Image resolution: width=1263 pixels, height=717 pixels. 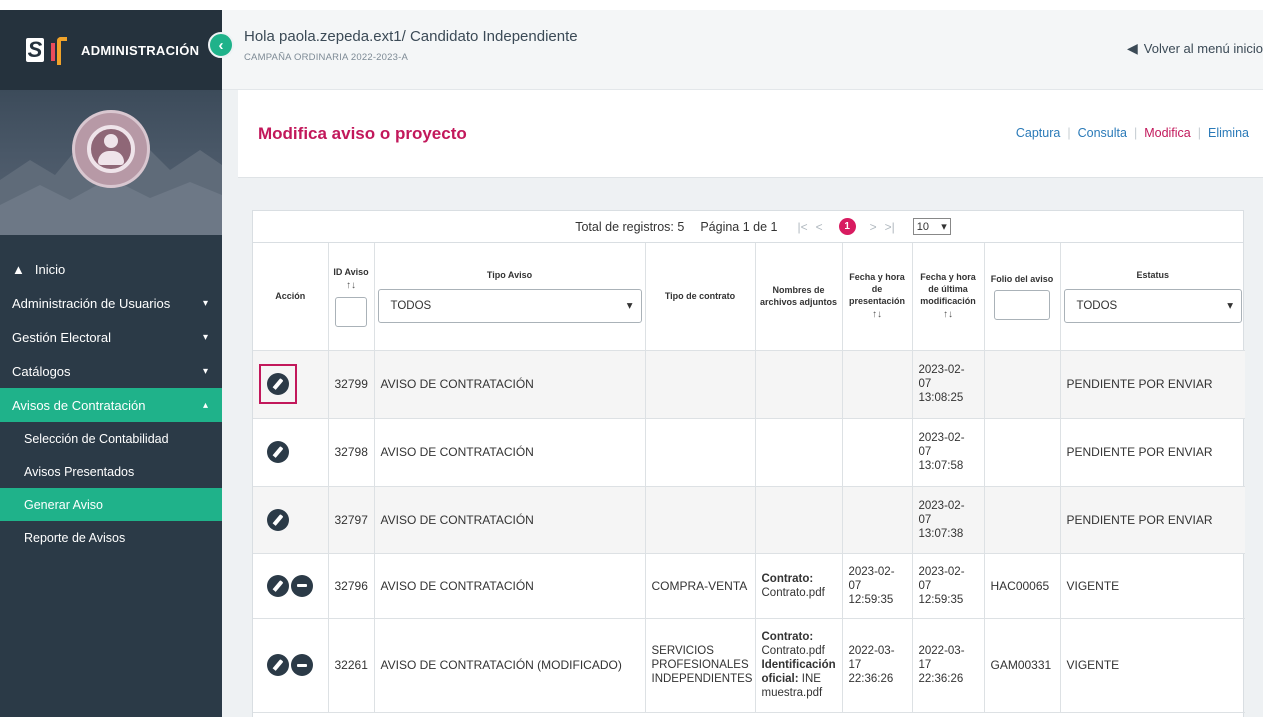 What do you see at coordinates (111, 149) in the screenshot?
I see `user-icon` at bounding box center [111, 149].